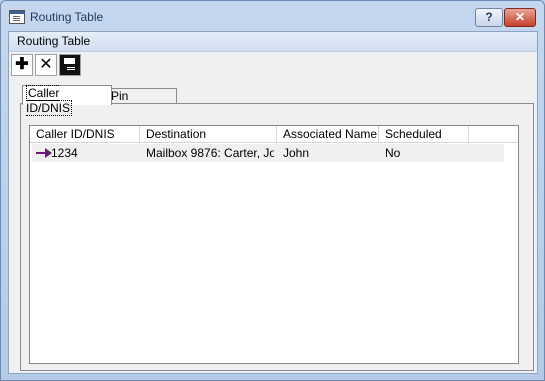 The image size is (545, 381). What do you see at coordinates (296, 153) in the screenshot?
I see `cell-associated-name: John` at bounding box center [296, 153].